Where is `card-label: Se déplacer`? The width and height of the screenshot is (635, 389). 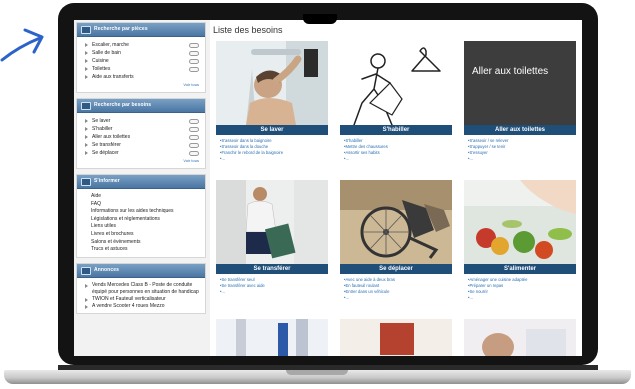 card-label: Se déplacer is located at coordinates (396, 269).